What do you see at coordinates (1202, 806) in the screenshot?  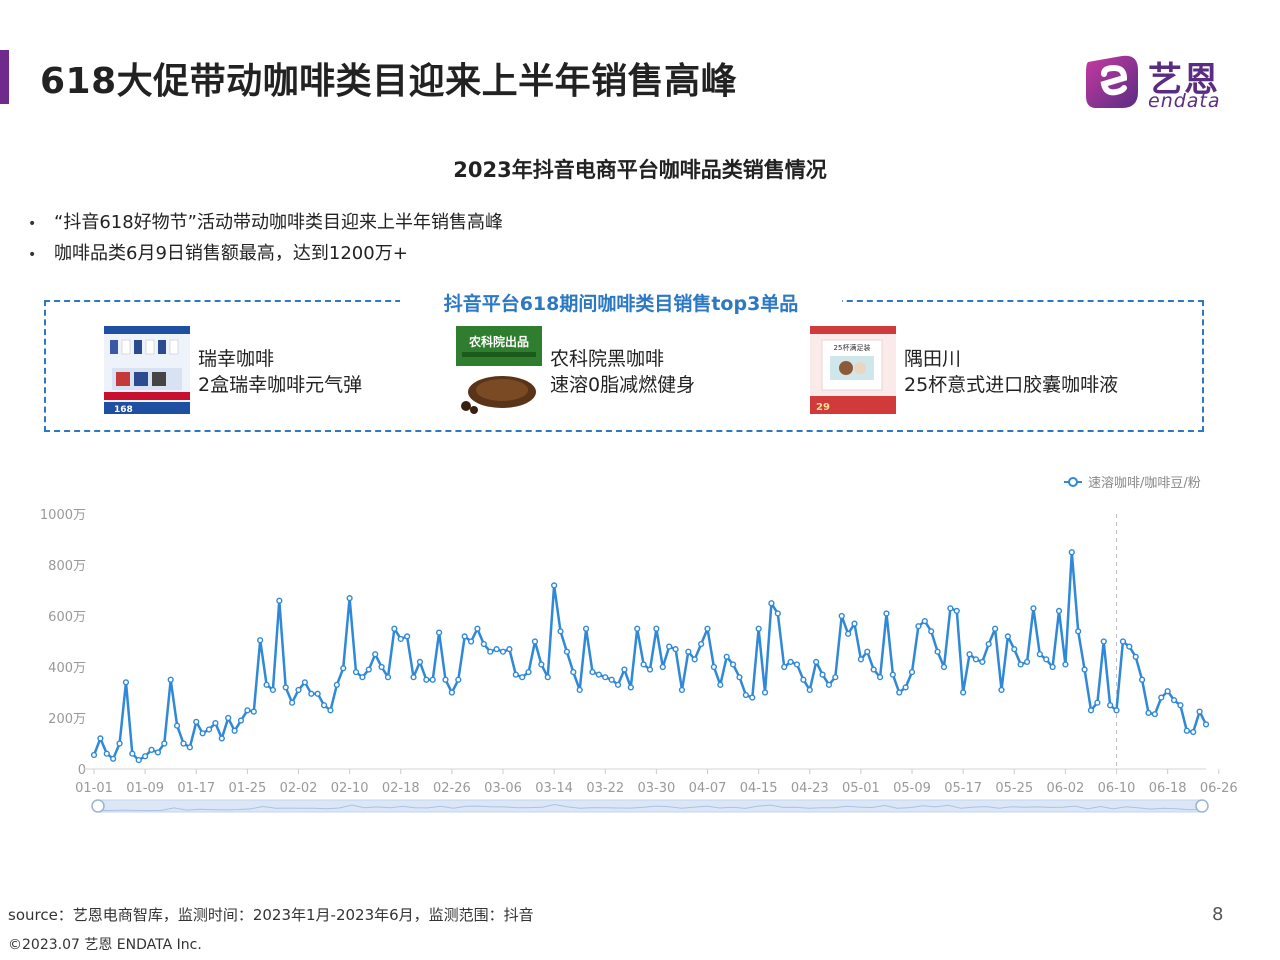 I see `zoom-handle-right` at bounding box center [1202, 806].